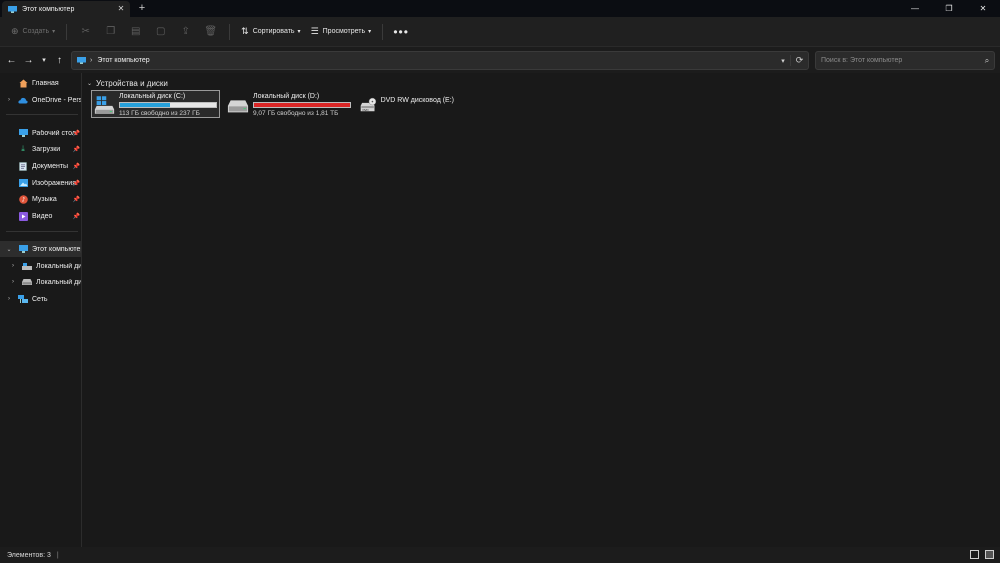  What do you see at coordinates (40, 133) in the screenshot?
I see `sidebar-item-desktop: Рабочий стол 📌` at bounding box center [40, 133].